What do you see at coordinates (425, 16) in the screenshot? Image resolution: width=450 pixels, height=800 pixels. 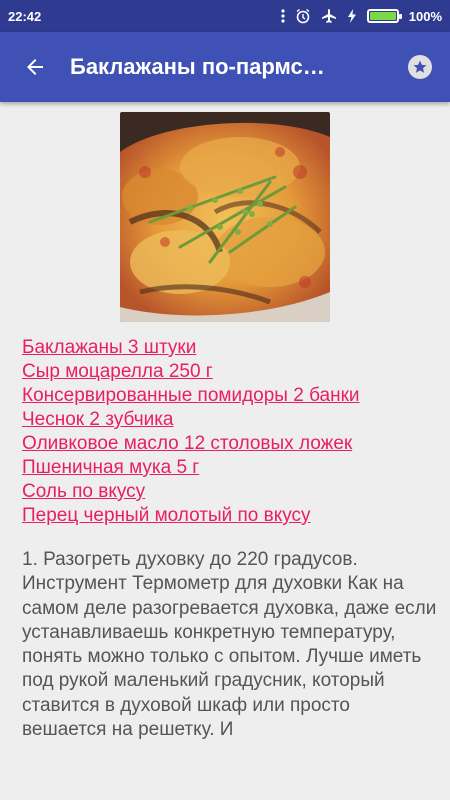 I see `battery-percent: 100%` at bounding box center [425, 16].